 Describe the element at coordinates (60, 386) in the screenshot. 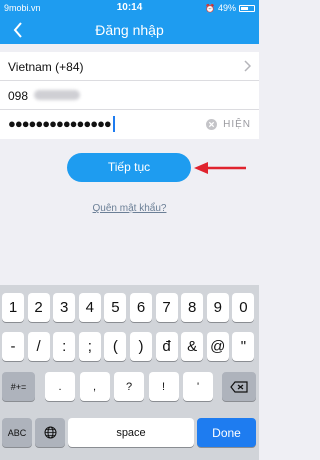

I see `key-punct: .` at that location.